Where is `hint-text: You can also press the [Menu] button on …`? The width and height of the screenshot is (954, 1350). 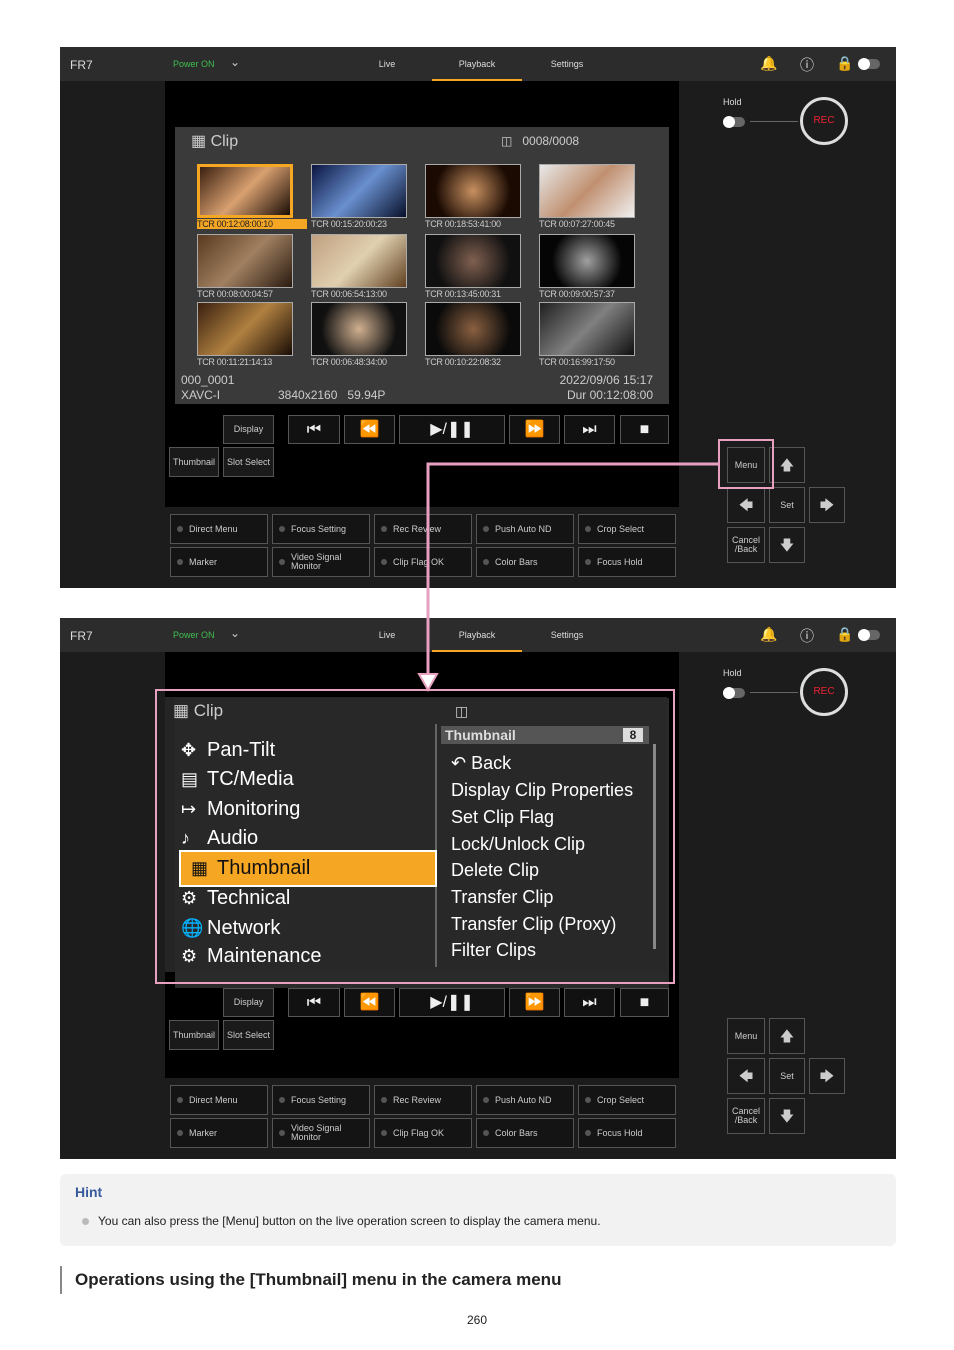 hint-text: You can also press the [Menu] button on … is located at coordinates (349, 1221).